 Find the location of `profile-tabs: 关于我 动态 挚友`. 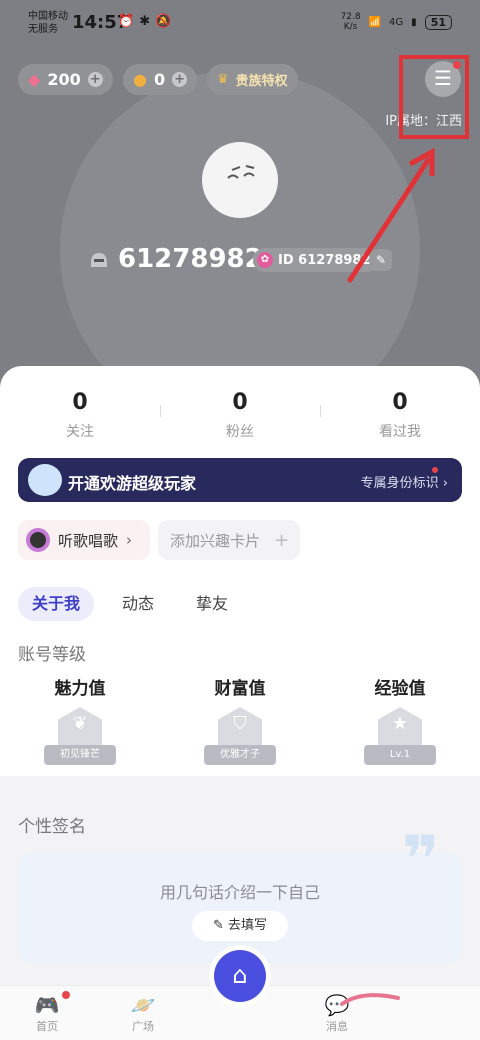

profile-tabs: 关于我 动态 挚友 is located at coordinates (130, 604).